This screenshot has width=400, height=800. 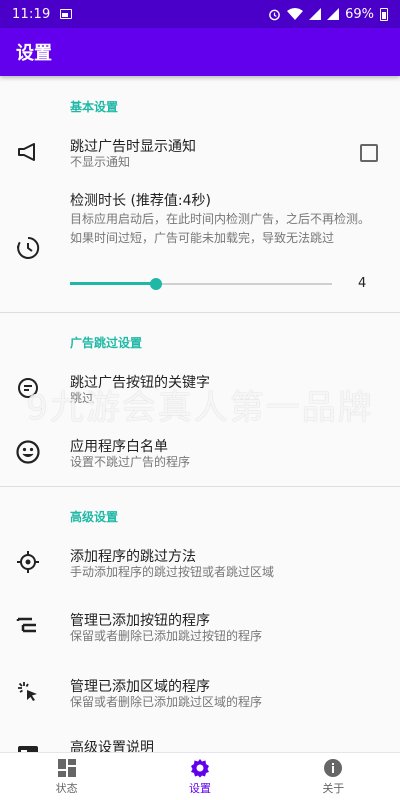 I want to click on add-method-setting-row: 添加程序的跳过方法 手动添加程序的跳过按钮或者跳过区域, so click(x=200, y=560).